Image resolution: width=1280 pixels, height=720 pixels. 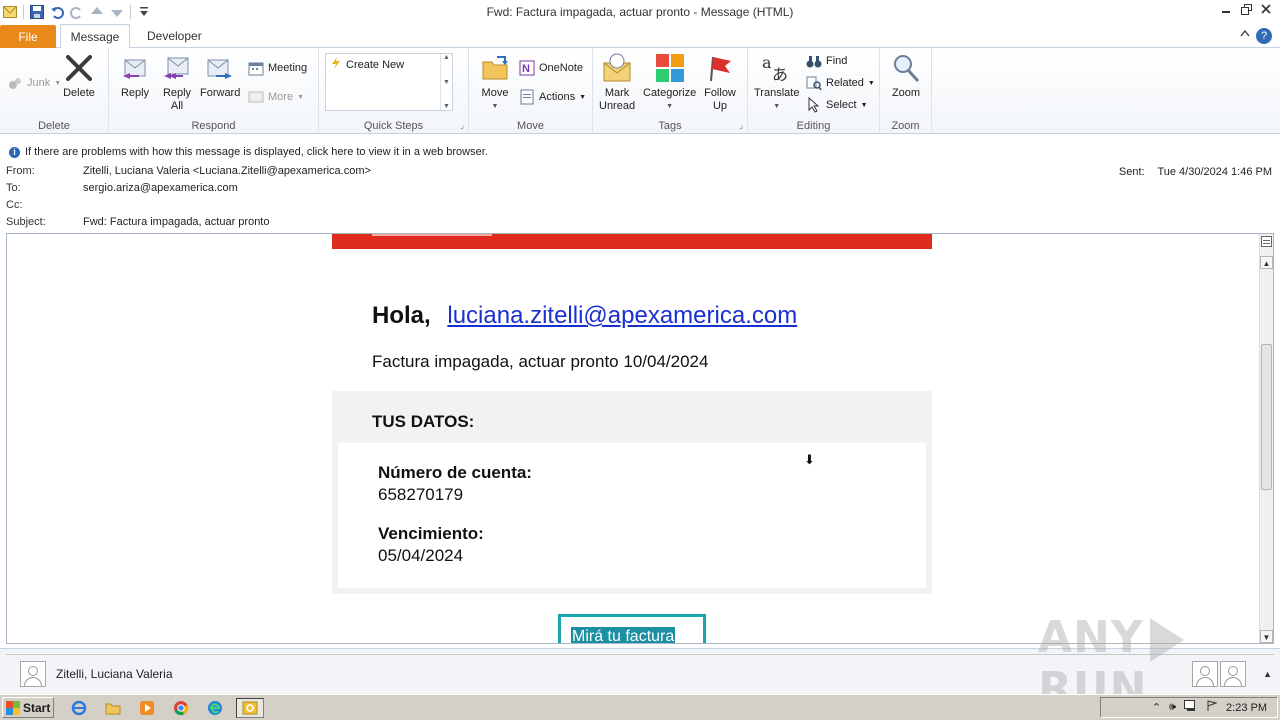 What do you see at coordinates (220, 76) in the screenshot?
I see `forward-button: Forward` at bounding box center [220, 76].